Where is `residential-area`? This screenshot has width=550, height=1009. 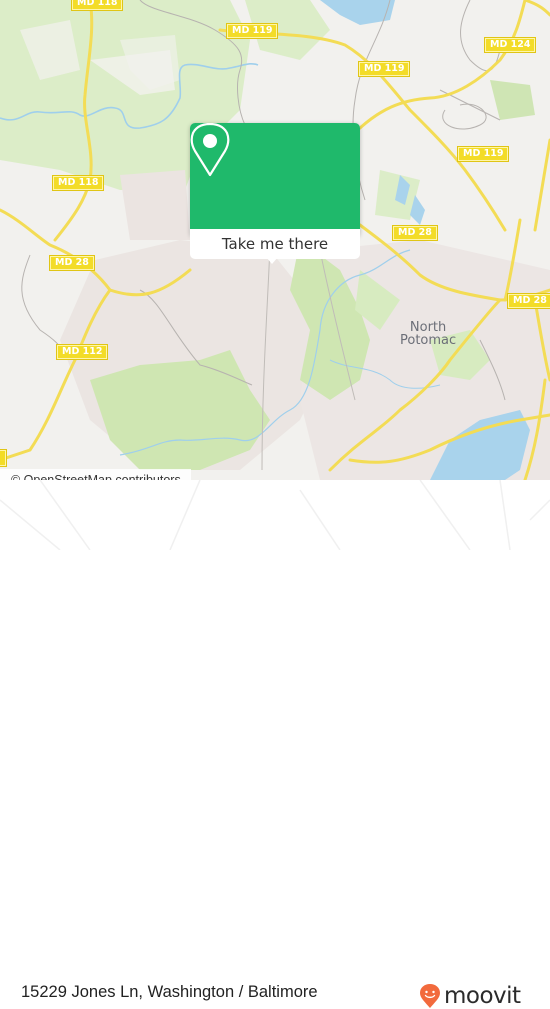 residential-area is located at coordinates (155, 205).